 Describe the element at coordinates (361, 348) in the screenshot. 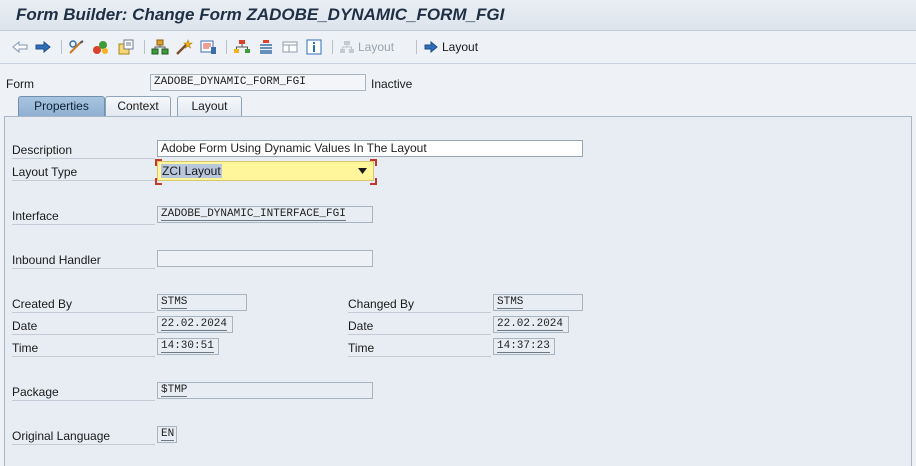

I see `changed-time-label: Time` at that location.